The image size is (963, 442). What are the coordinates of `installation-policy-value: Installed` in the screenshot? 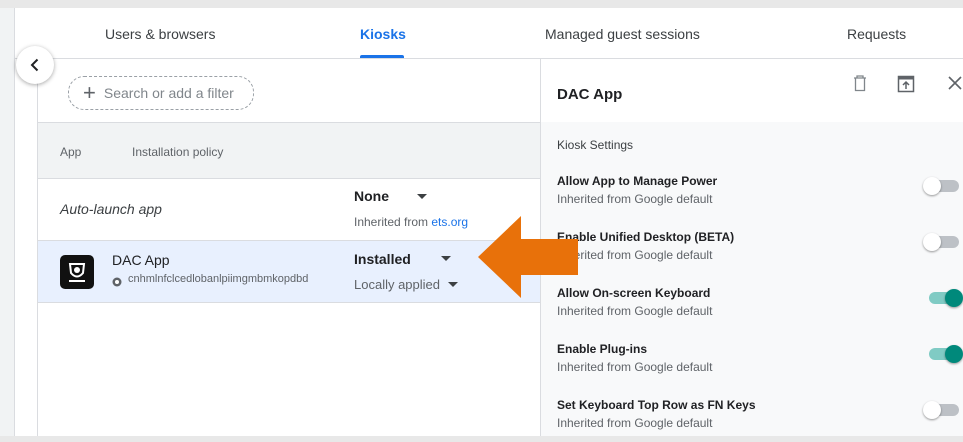 It's located at (382, 259).